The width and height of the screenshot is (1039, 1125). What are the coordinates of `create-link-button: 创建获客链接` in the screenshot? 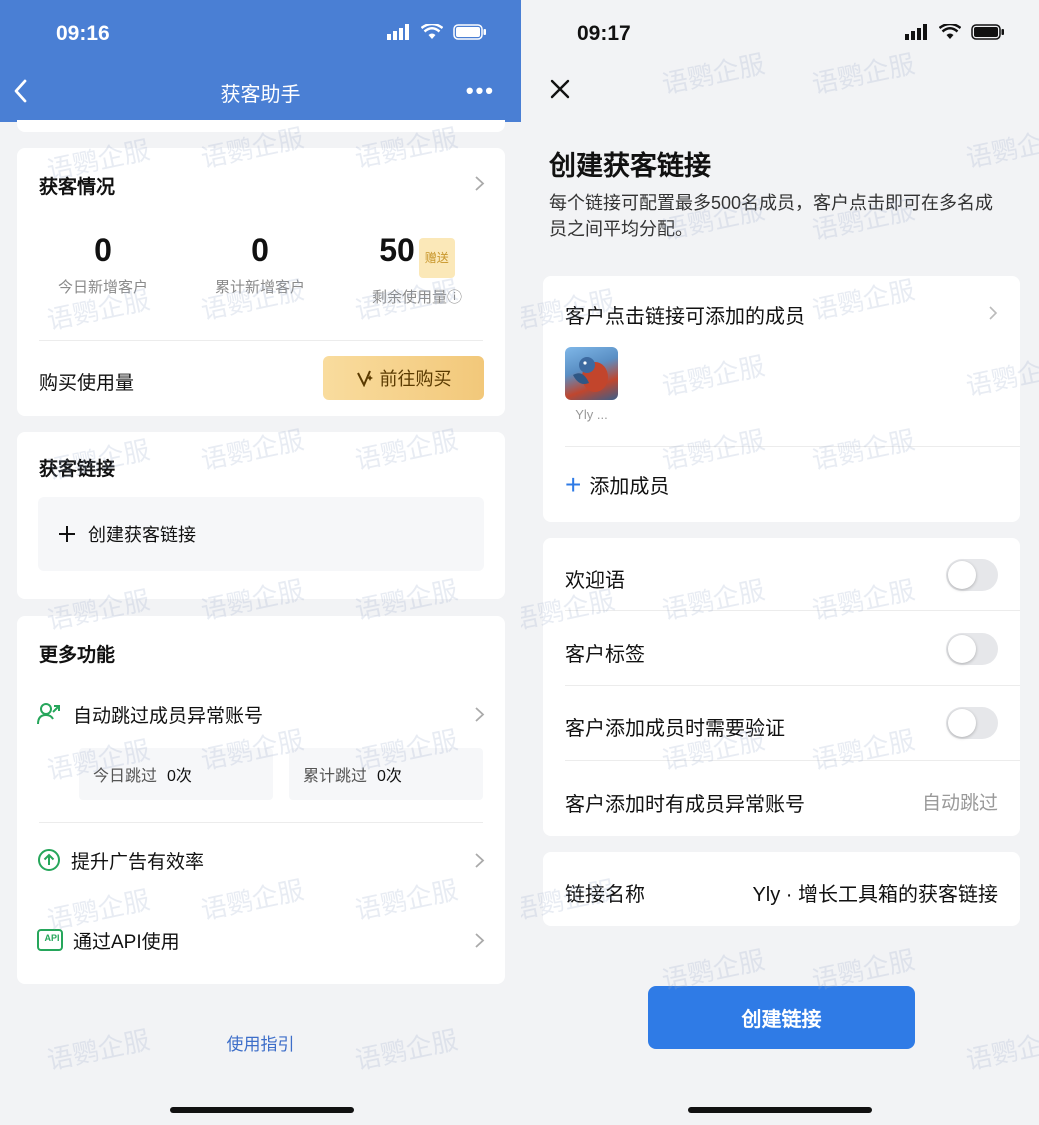 It's located at (261, 534).